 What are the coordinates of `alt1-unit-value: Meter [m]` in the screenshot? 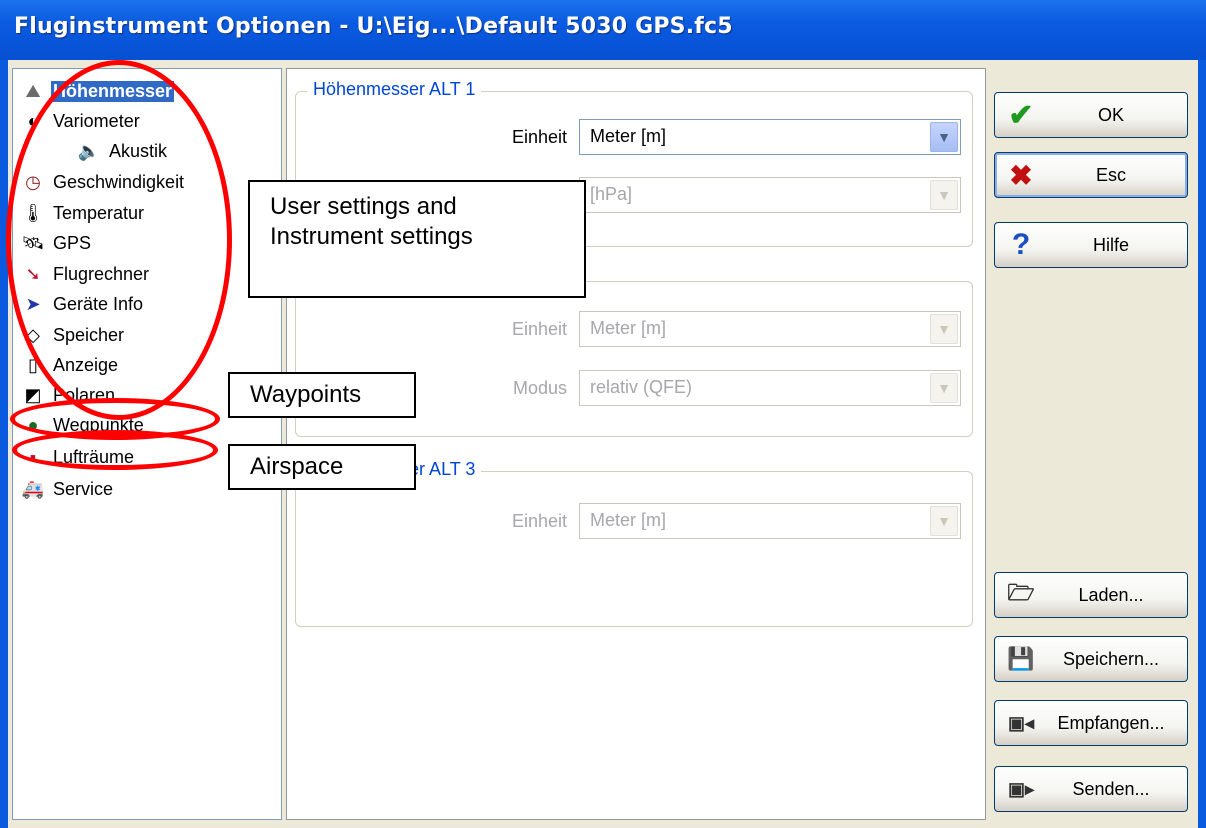 It's located at (628, 136).